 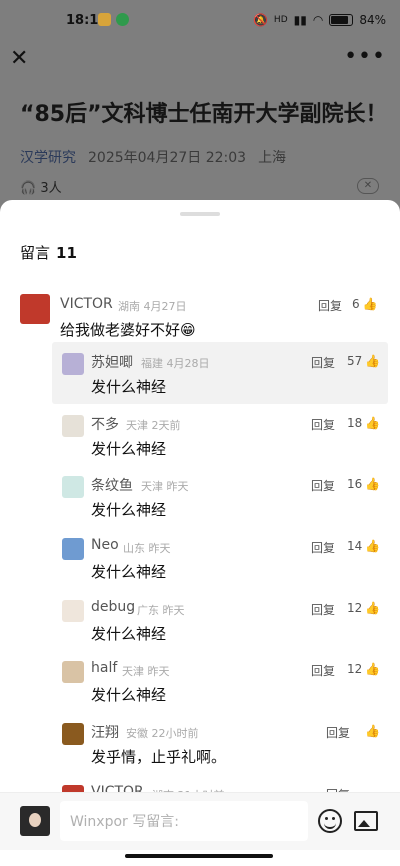 What do you see at coordinates (356, 304) in the screenshot?
I see `like-count: 6` at bounding box center [356, 304].